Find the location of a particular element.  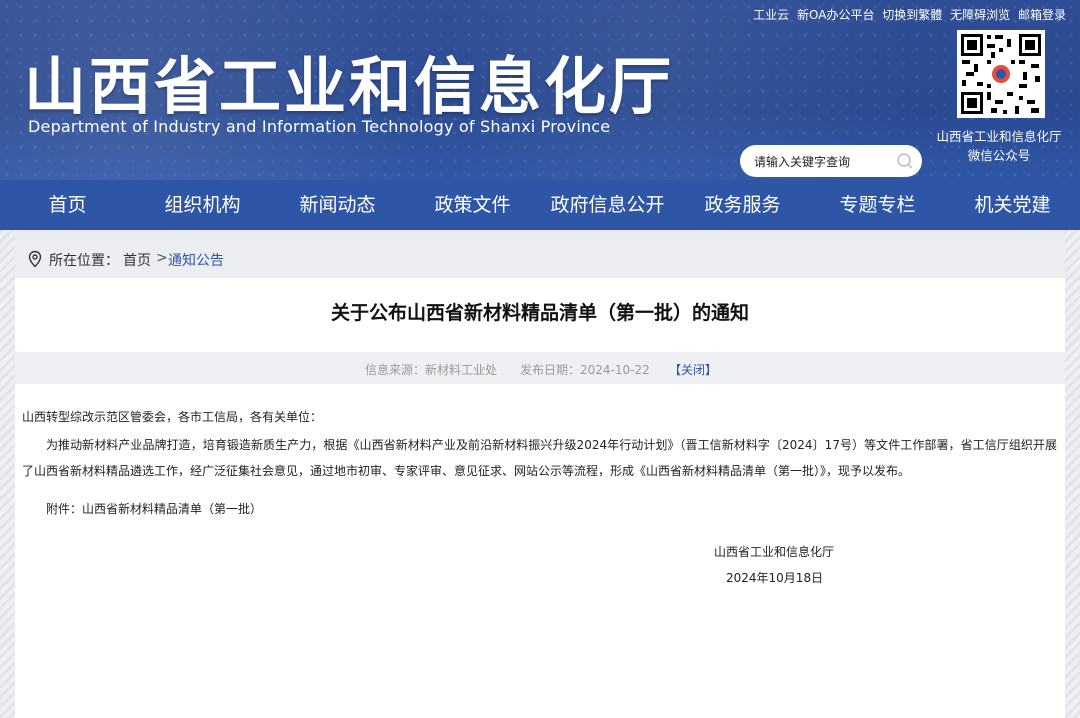

nav-item-services: 政务服务 is located at coordinates (742, 205).